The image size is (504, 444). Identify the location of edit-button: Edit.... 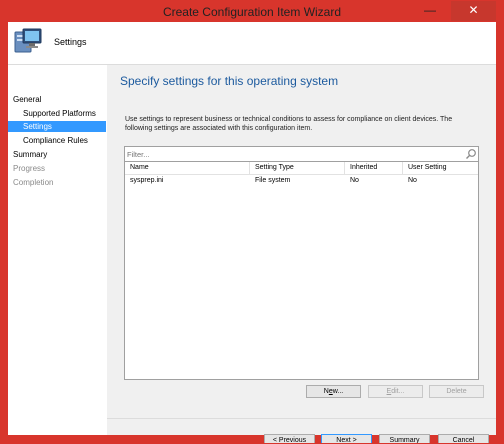
(395, 391).